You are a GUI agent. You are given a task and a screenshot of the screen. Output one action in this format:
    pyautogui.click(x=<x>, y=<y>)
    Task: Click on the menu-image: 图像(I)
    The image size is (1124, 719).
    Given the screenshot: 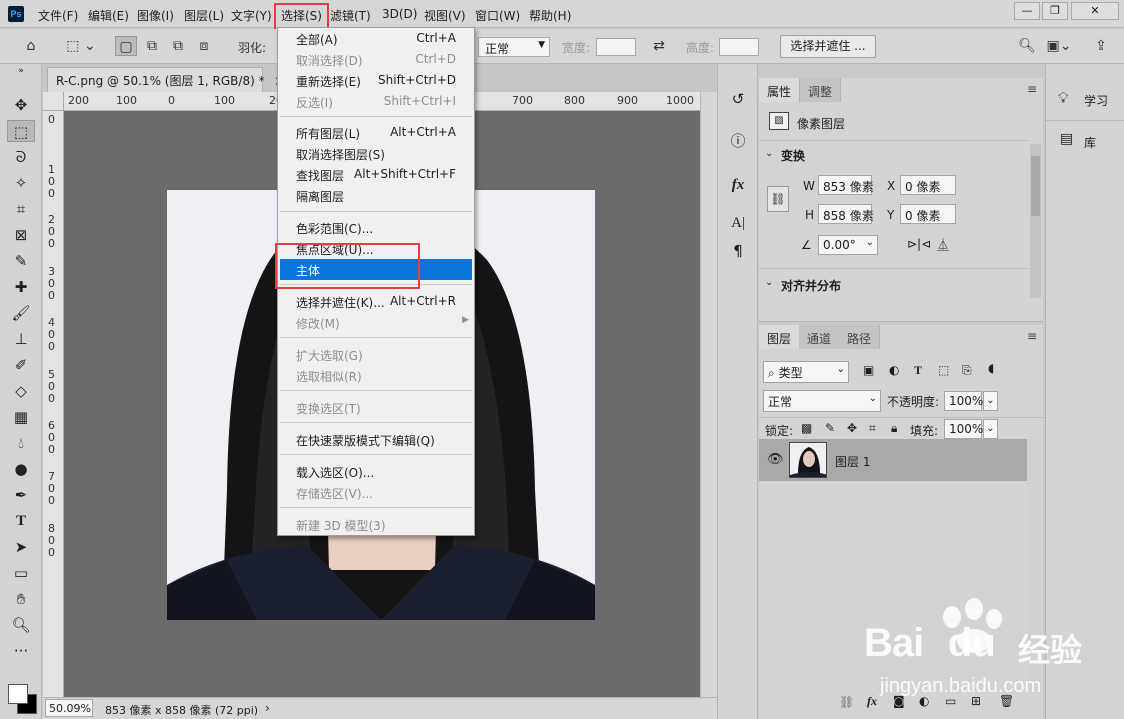 What is the action you would take?
    pyautogui.click(x=155, y=15)
    